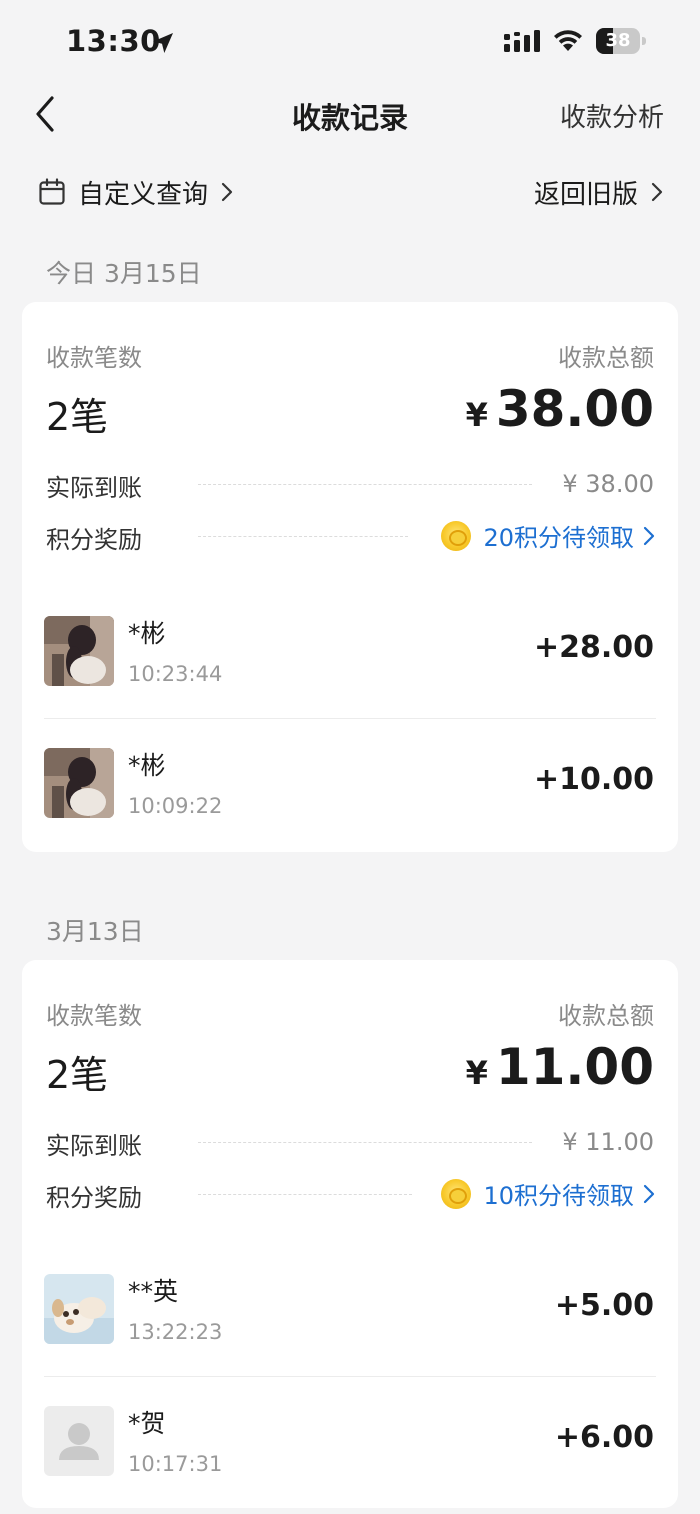 This screenshot has width=700, height=1514. What do you see at coordinates (153, 1291) in the screenshot?
I see `payer-name: **英` at bounding box center [153, 1291].